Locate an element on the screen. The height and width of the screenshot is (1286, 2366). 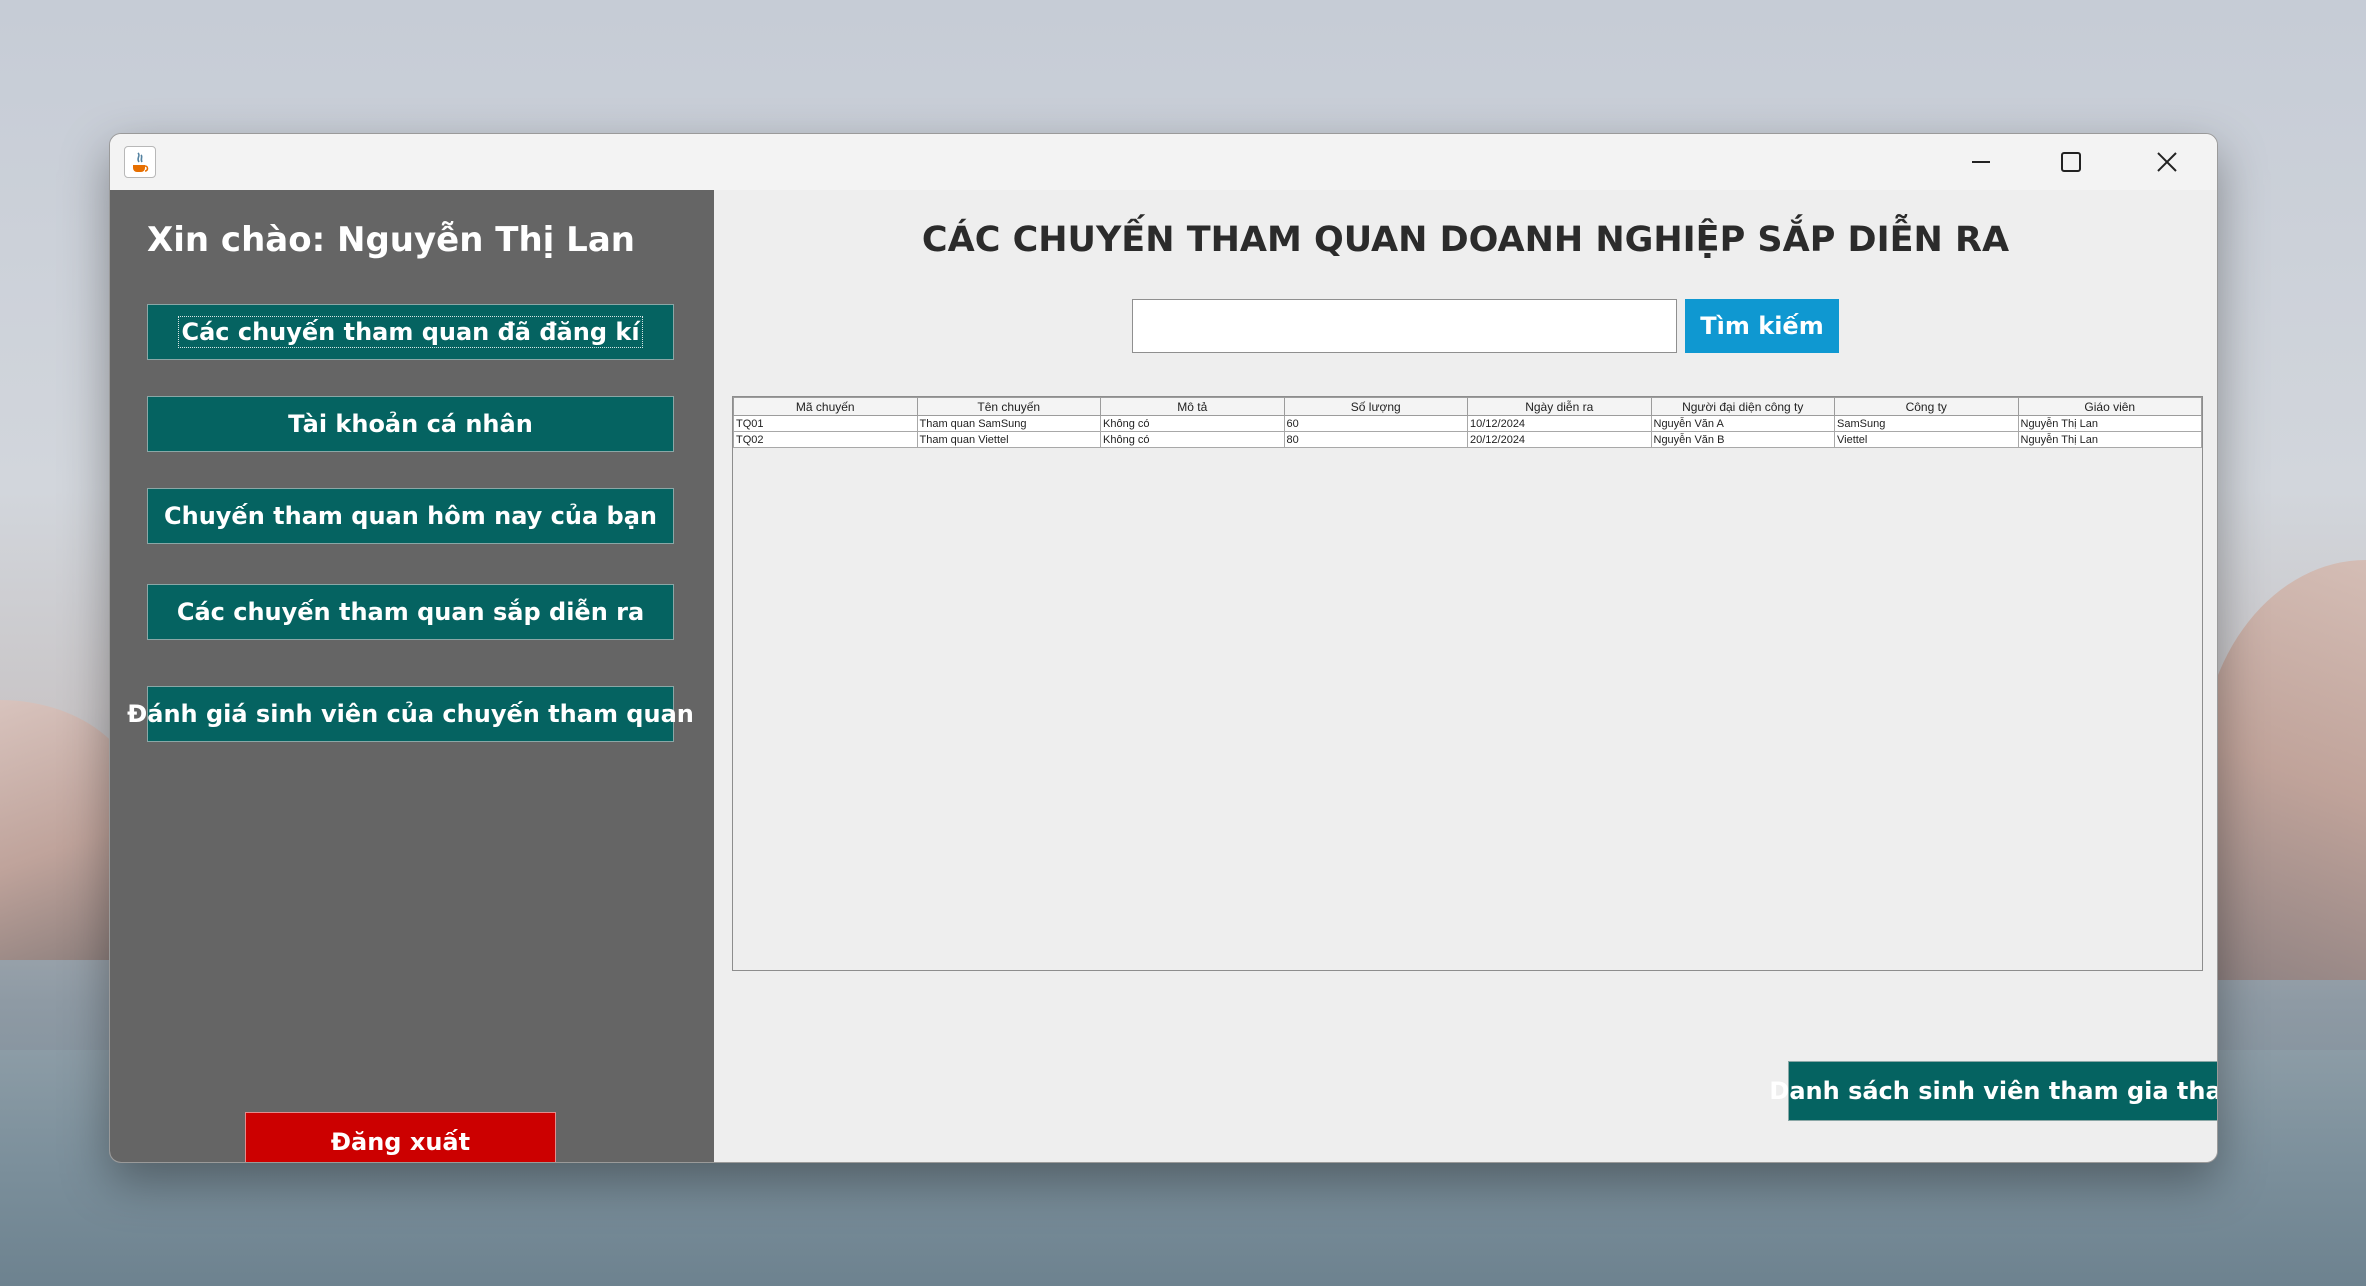
student-list-label: Danh sách sinh viên tham gia tham quan is located at coordinates (1993, 1091).